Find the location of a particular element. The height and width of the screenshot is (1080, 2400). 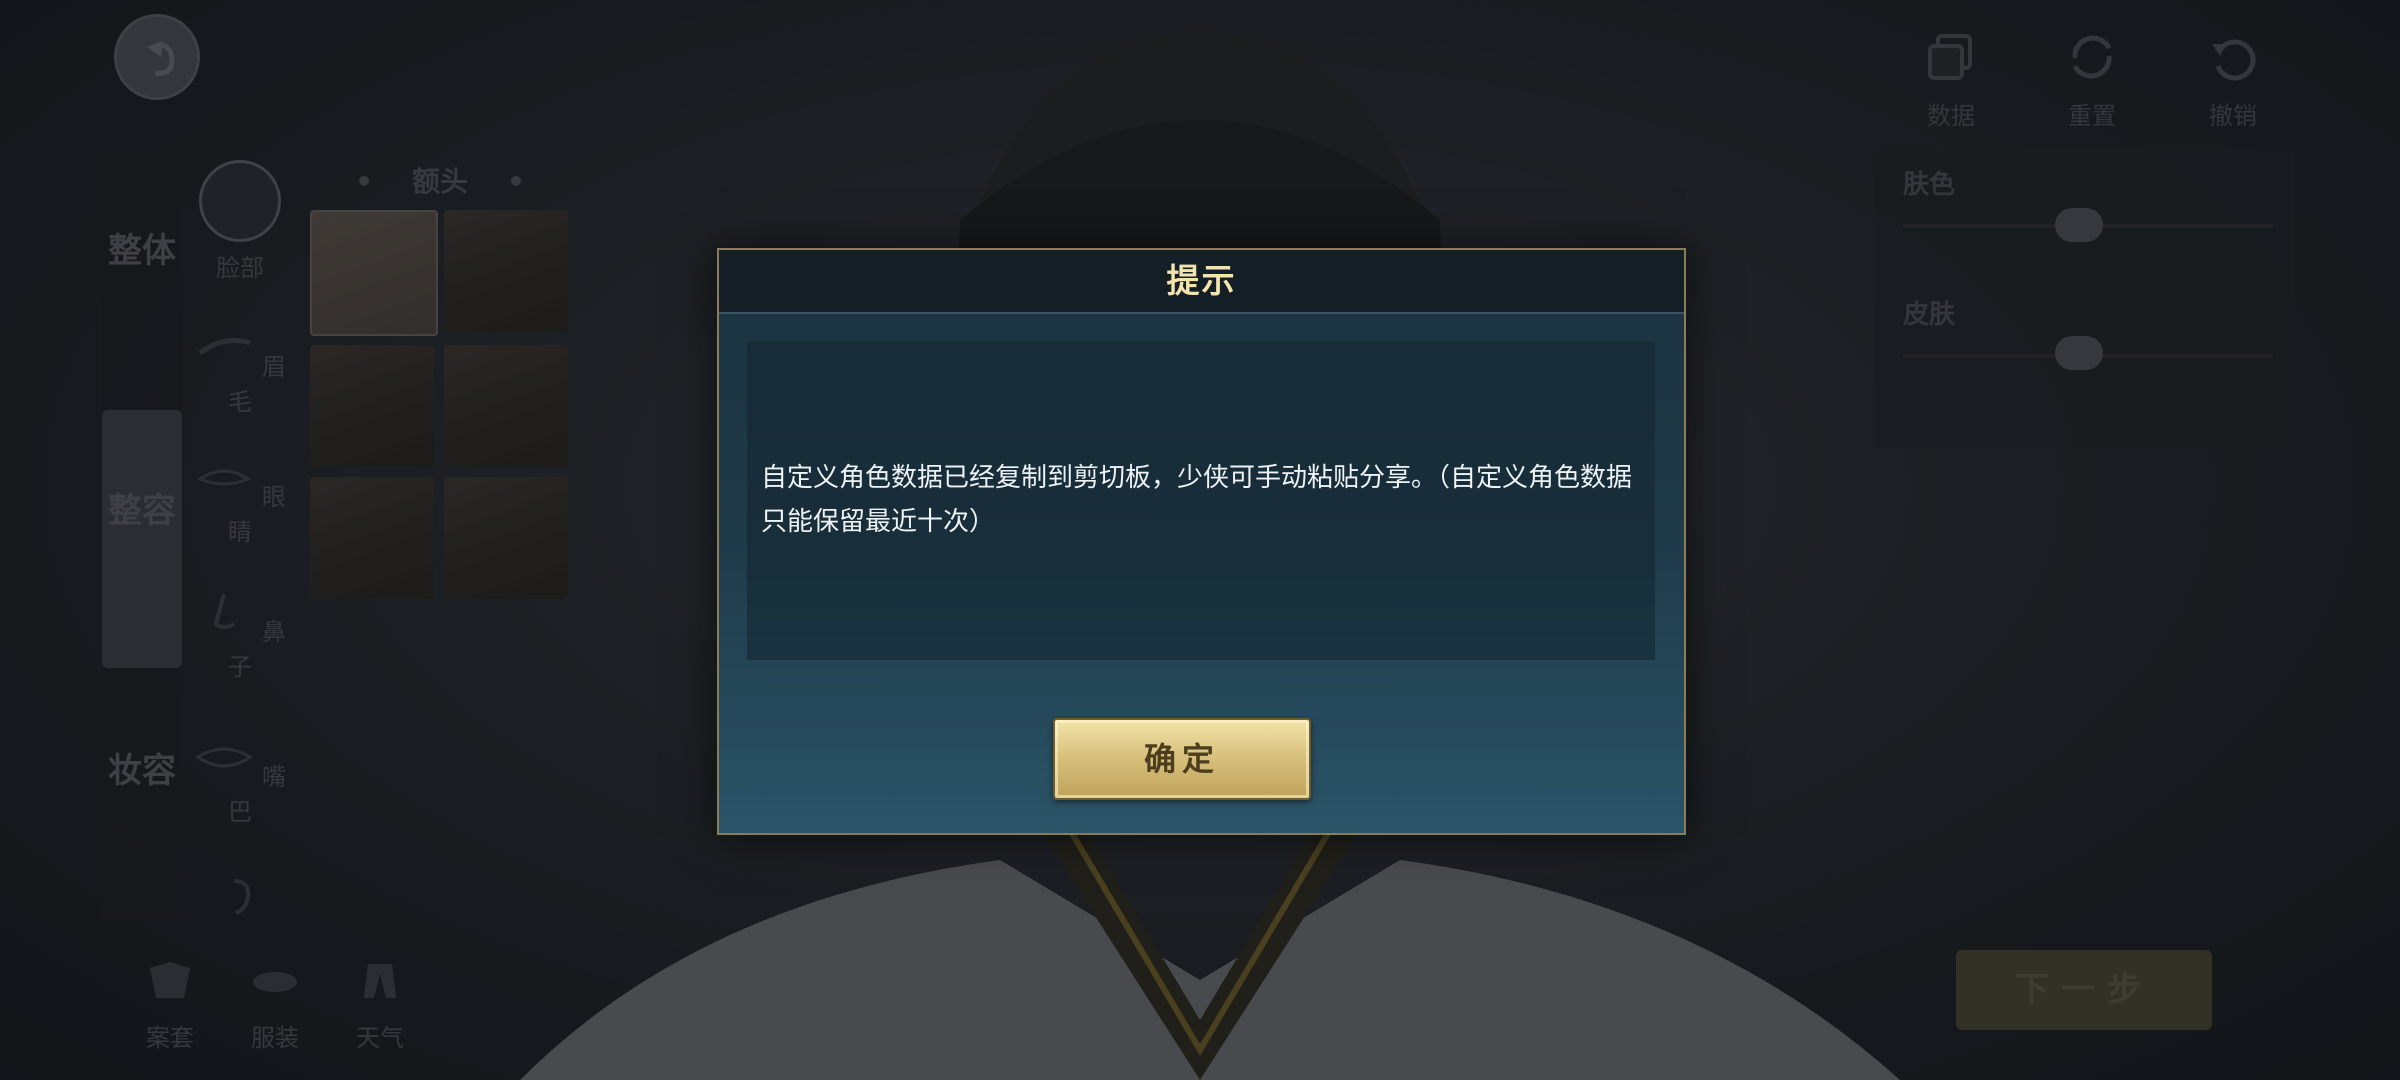

confirm-button: 确定 is located at coordinates (1182, 759).